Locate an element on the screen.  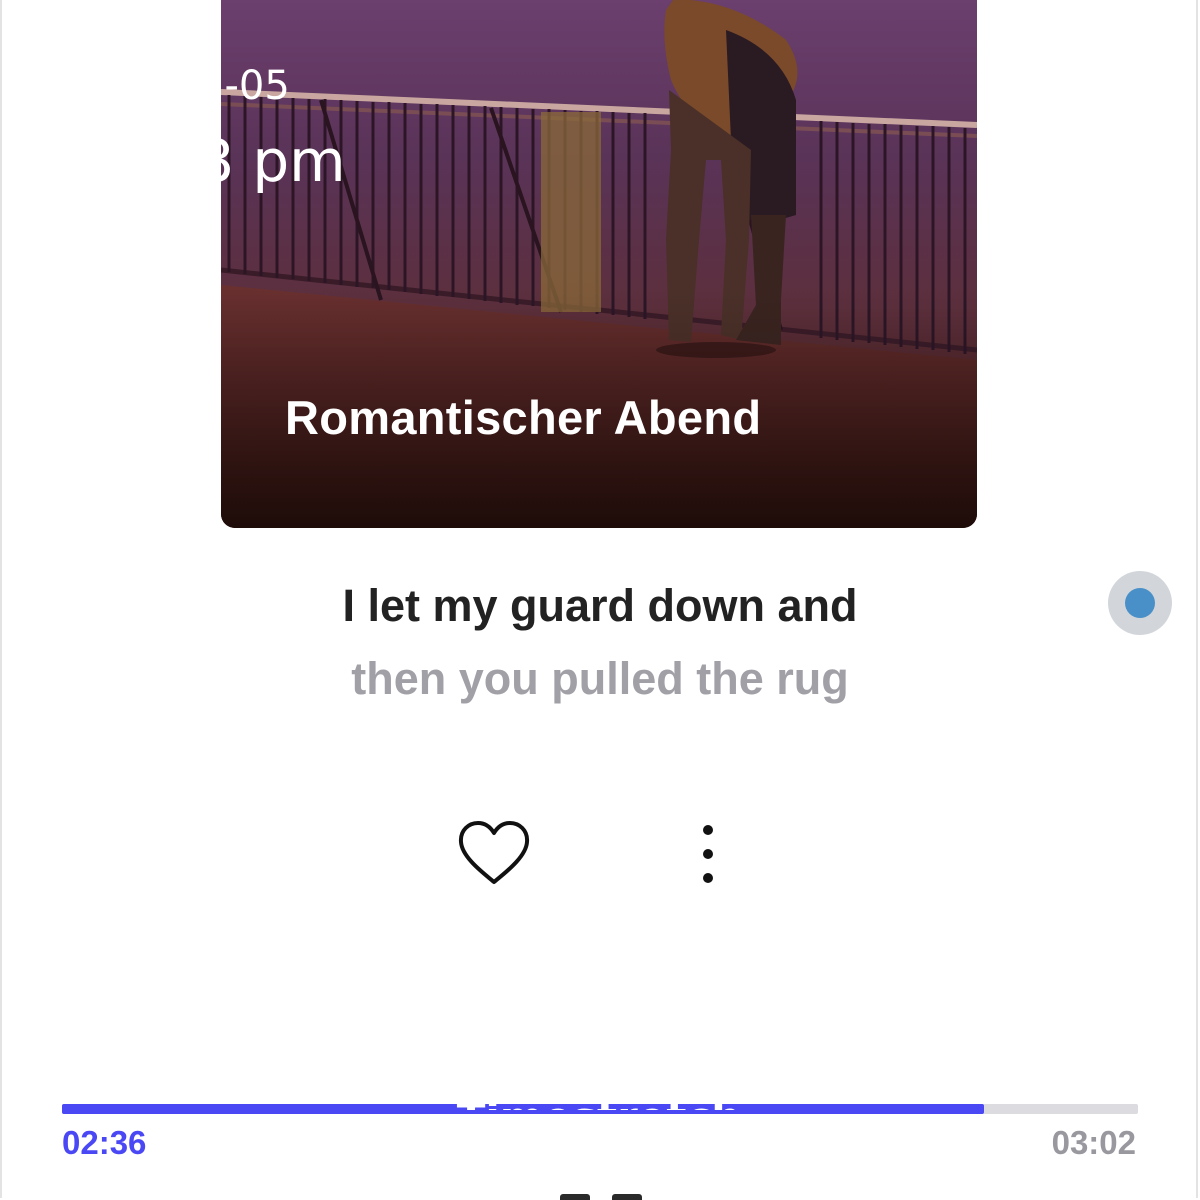
heart-outline-icon is located at coordinates (494, 852).